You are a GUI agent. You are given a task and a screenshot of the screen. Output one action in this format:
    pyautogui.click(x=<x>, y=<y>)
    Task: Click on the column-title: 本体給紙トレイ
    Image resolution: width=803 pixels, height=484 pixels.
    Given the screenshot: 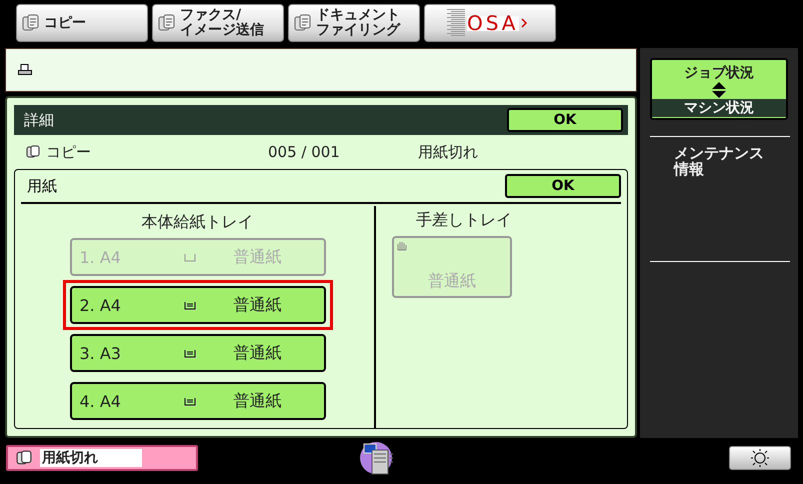 What is the action you would take?
    pyautogui.click(x=198, y=222)
    